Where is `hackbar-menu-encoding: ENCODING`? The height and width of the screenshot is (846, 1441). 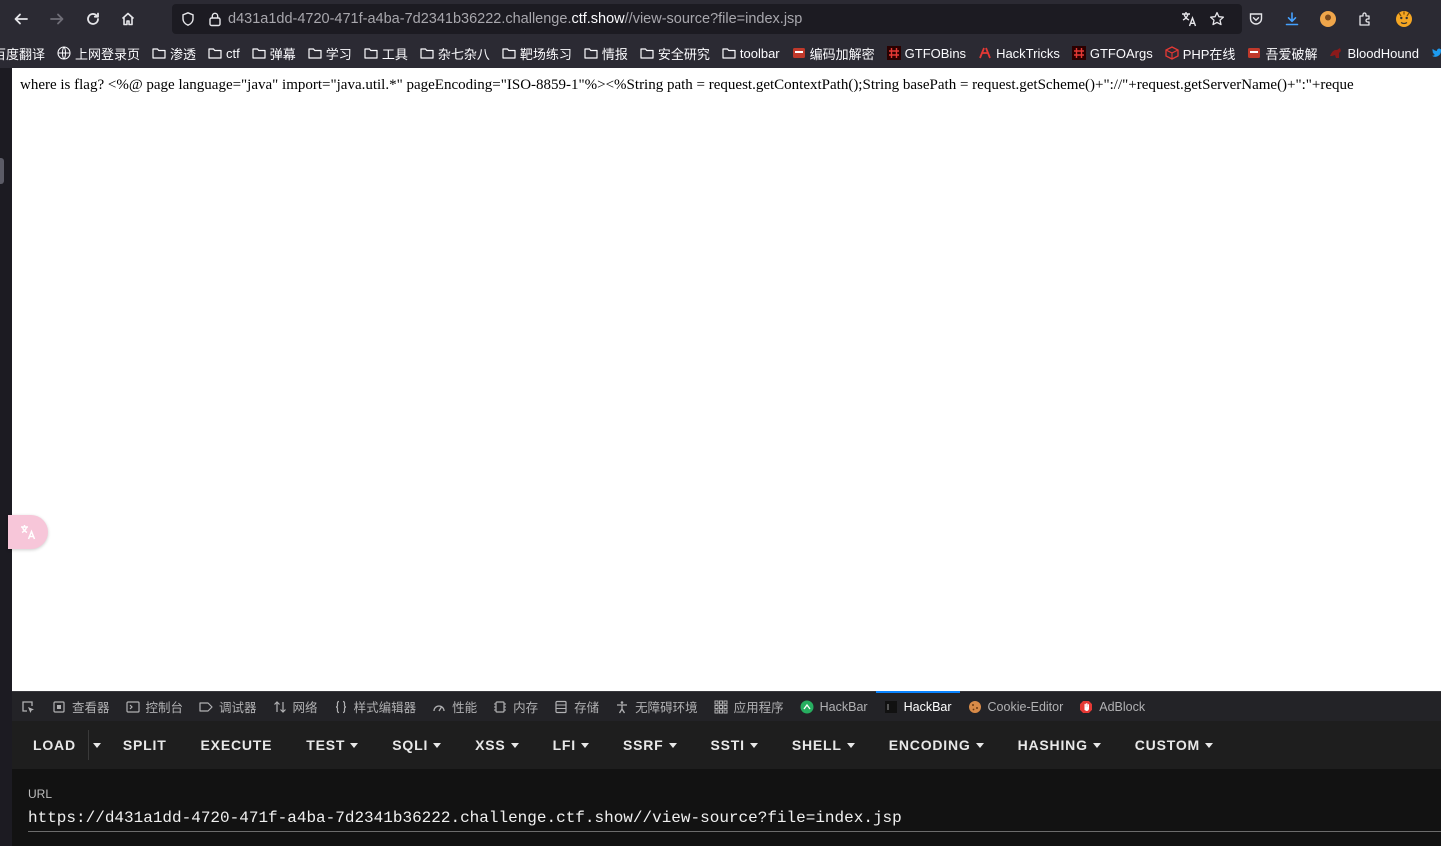
hackbar-menu-encoding: ENCODING is located at coordinates (936, 745).